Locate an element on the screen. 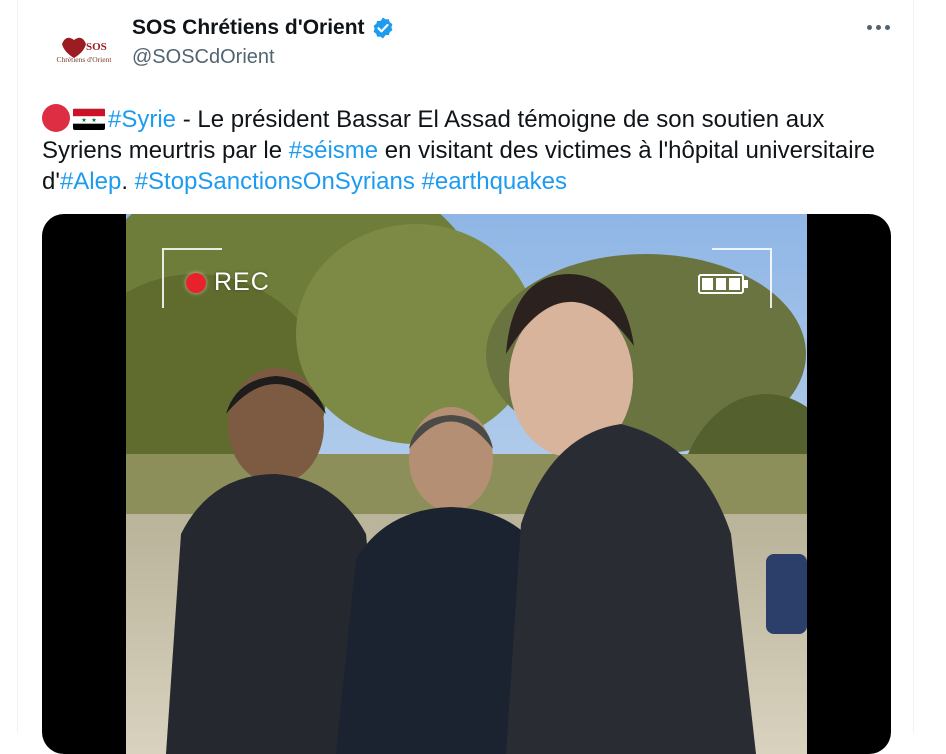  hashtag-syrie: #Syrie is located at coordinates (142, 119).